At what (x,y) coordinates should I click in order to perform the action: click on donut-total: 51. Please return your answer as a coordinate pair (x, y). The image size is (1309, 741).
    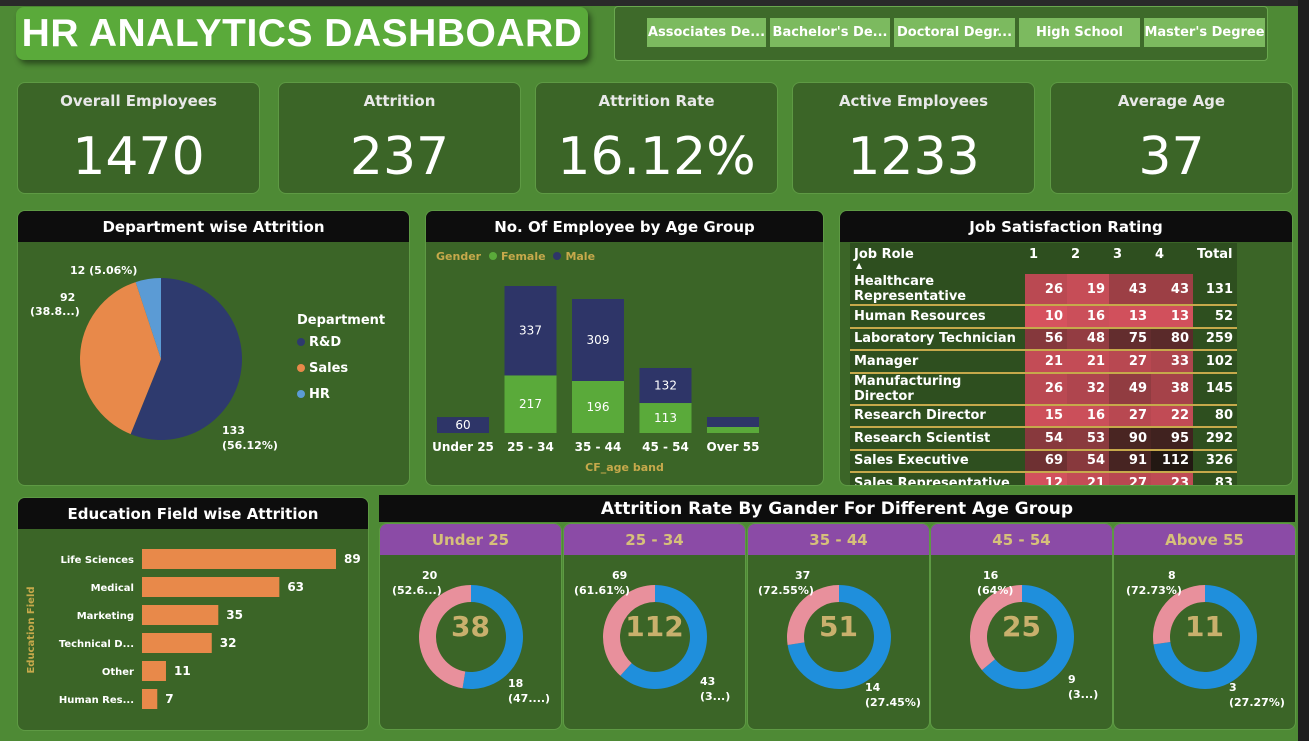
    Looking at the image, I should click on (838, 626).